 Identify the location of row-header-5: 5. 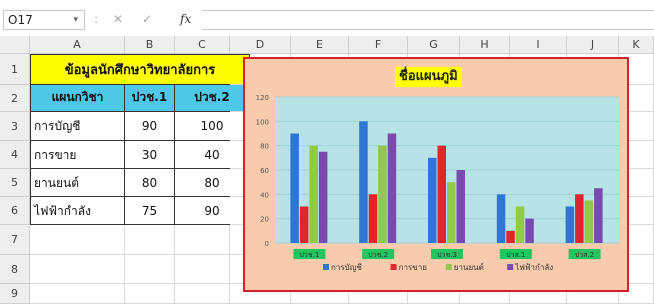
(15, 183).